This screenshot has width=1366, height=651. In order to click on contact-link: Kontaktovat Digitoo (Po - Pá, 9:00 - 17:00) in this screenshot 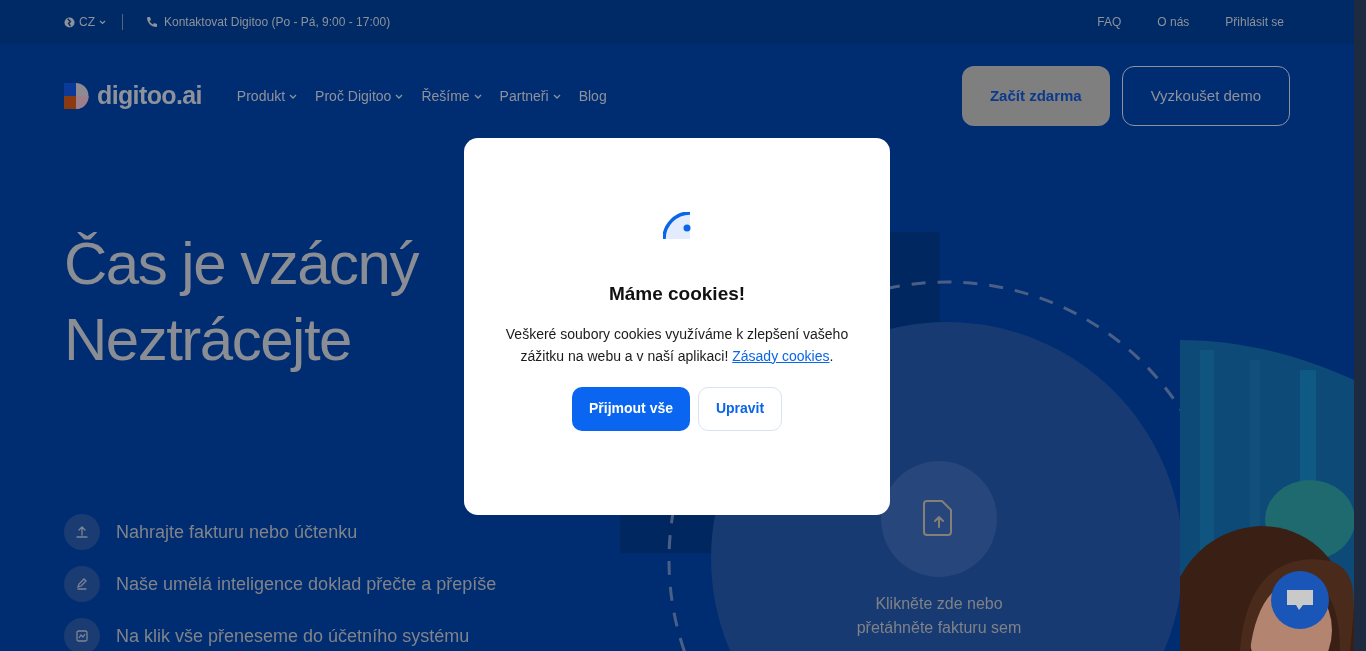, I will do `click(277, 22)`.